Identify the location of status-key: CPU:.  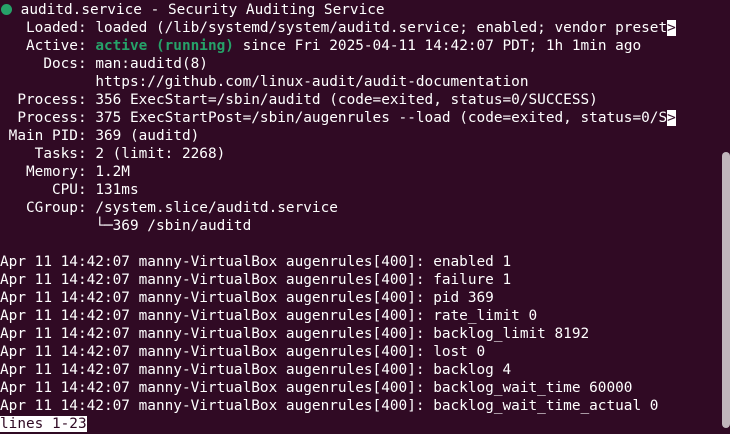
(48, 190).